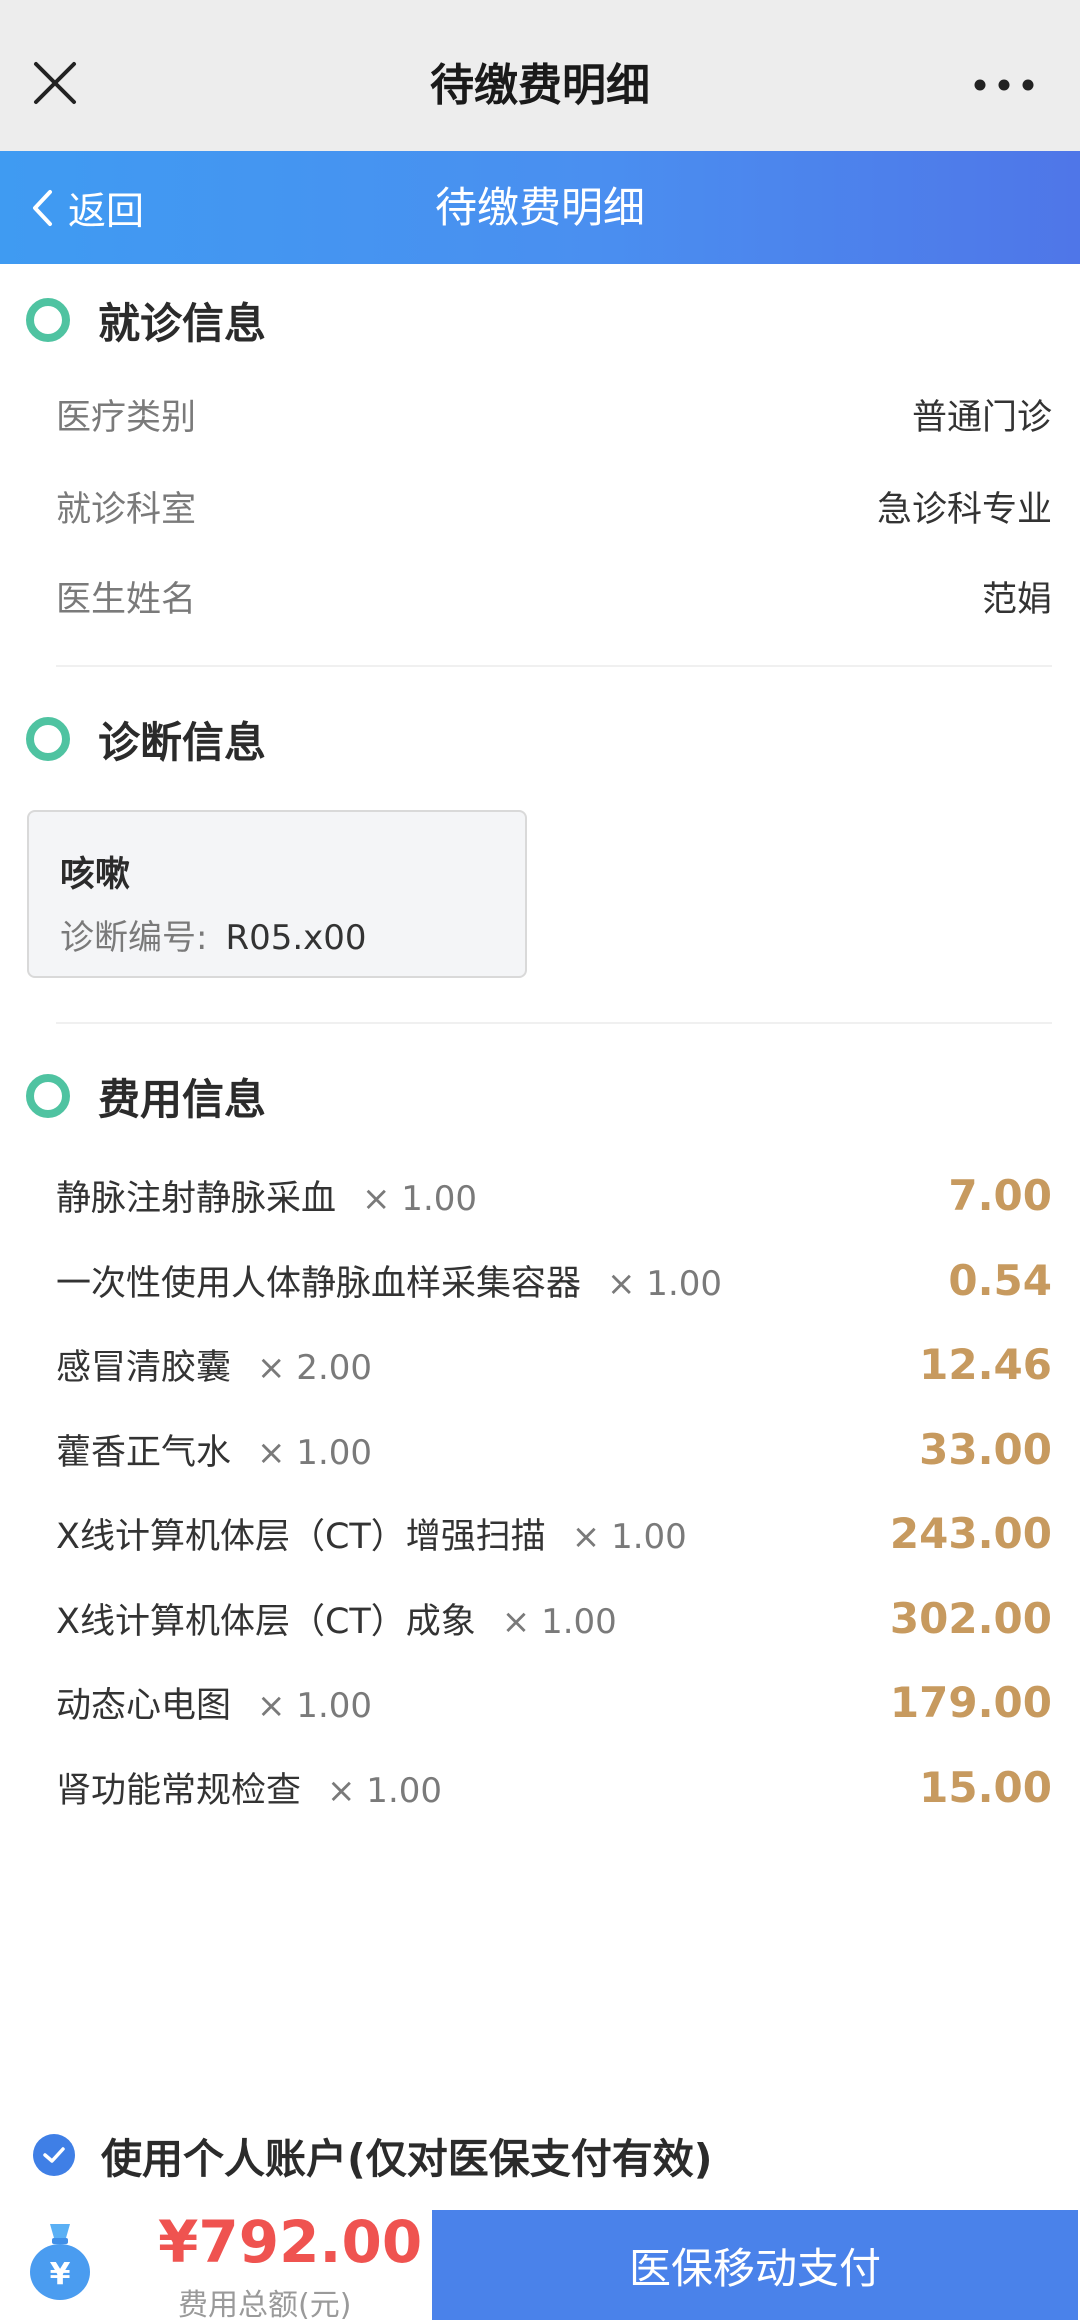 The height and width of the screenshot is (2320, 1080). What do you see at coordinates (144, 1452) in the screenshot?
I see `fee-item-name: 藿香正气水` at bounding box center [144, 1452].